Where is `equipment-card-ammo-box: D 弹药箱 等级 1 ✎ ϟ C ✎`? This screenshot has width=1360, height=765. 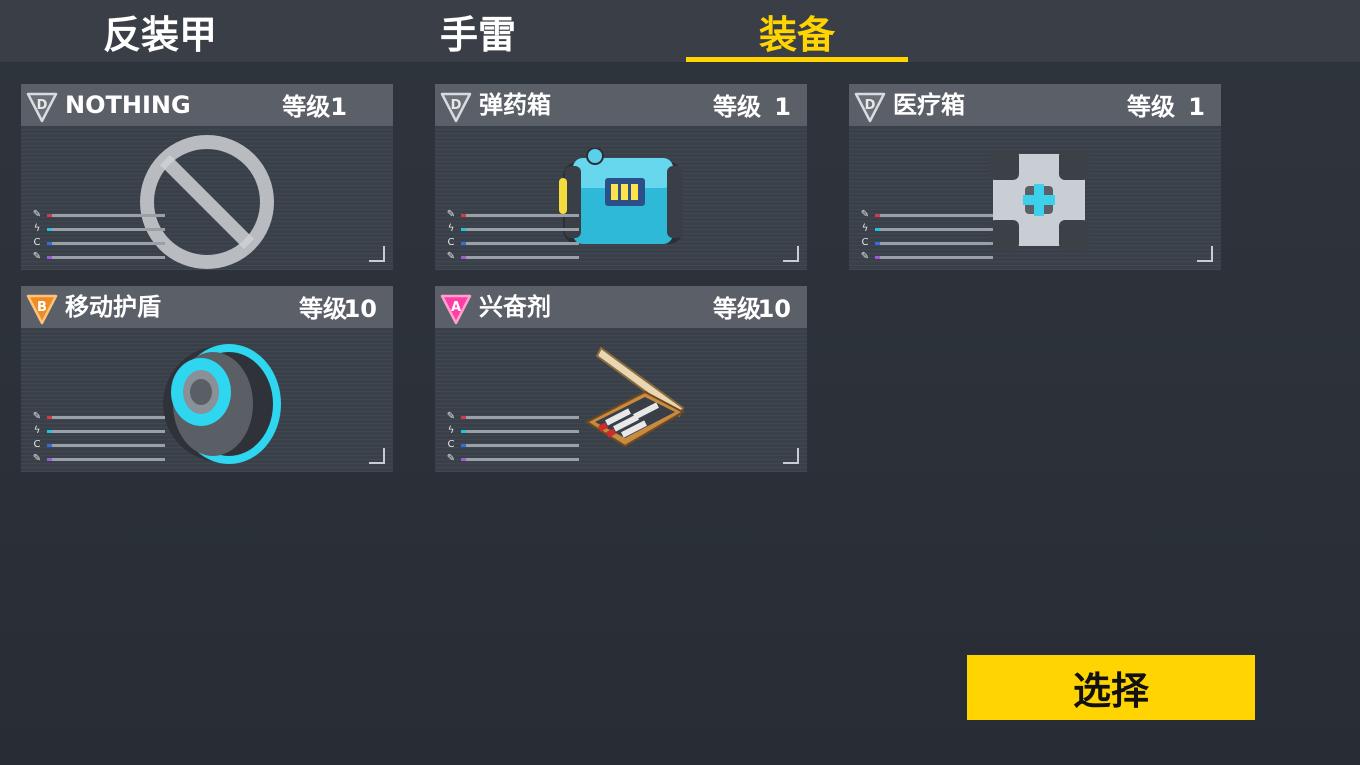
equipment-card-ammo-box: D 弹药箱 等级 1 ✎ ϟ C ✎ is located at coordinates (621, 177).